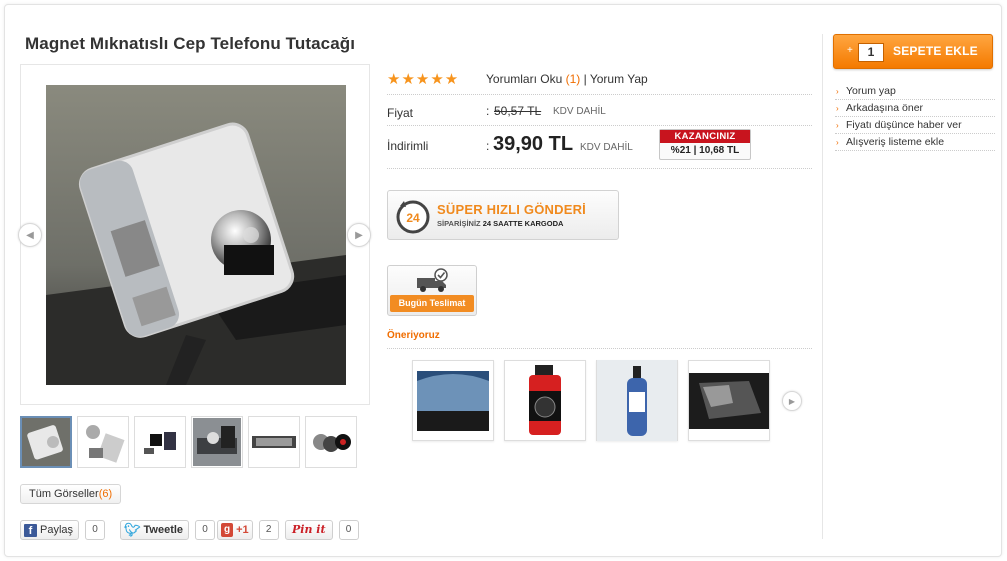 Image resolution: width=1007 pixels, height=561 pixels. Describe the element at coordinates (915, 91) in the screenshot. I see `side-link-write-review: › Yorum yap` at that location.